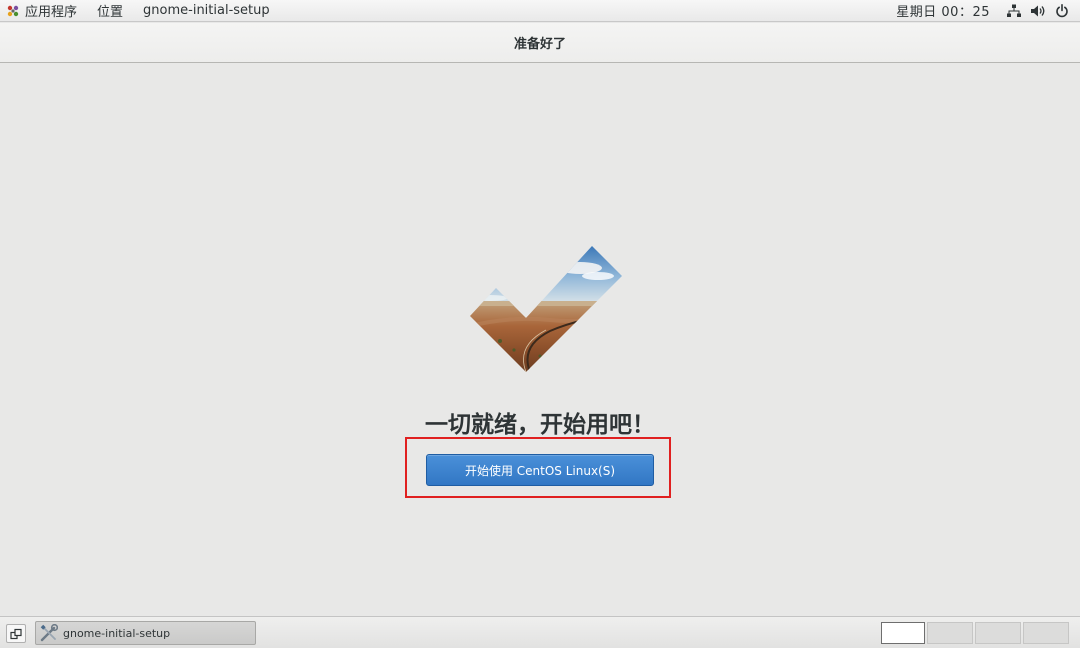 This screenshot has height=648, width=1080. Describe the element at coordinates (1014, 11) in the screenshot. I see `network-icon` at that location.